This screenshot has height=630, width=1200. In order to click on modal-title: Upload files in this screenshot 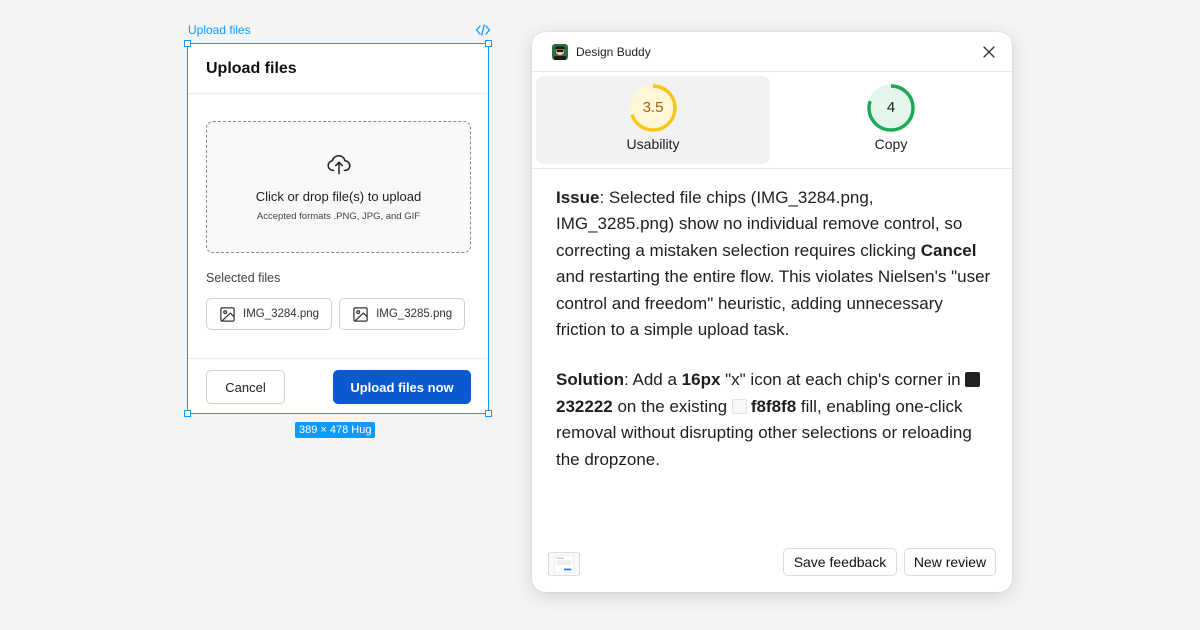, I will do `click(251, 68)`.